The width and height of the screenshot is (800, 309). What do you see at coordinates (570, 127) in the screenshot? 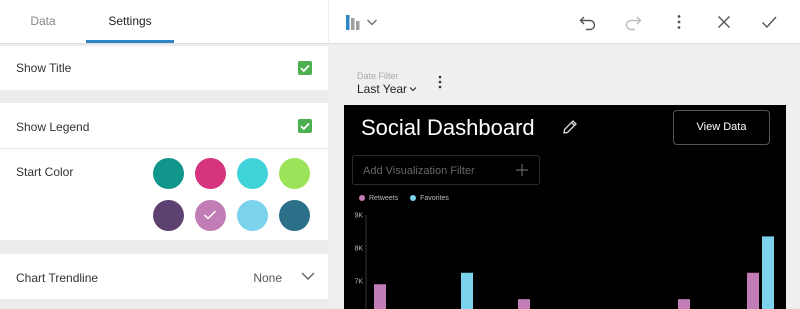
I see `pencil-icon` at bounding box center [570, 127].